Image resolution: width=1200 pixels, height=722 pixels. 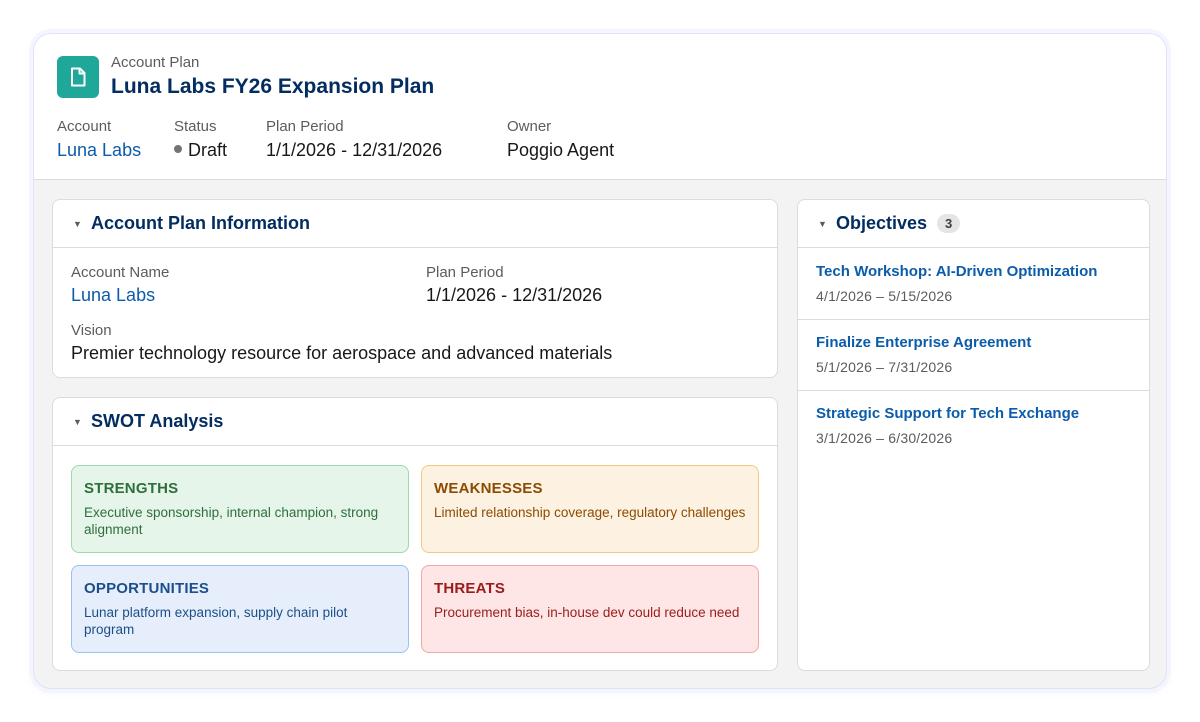 I want to click on swot-heading: STRENGTHS, so click(x=131, y=488).